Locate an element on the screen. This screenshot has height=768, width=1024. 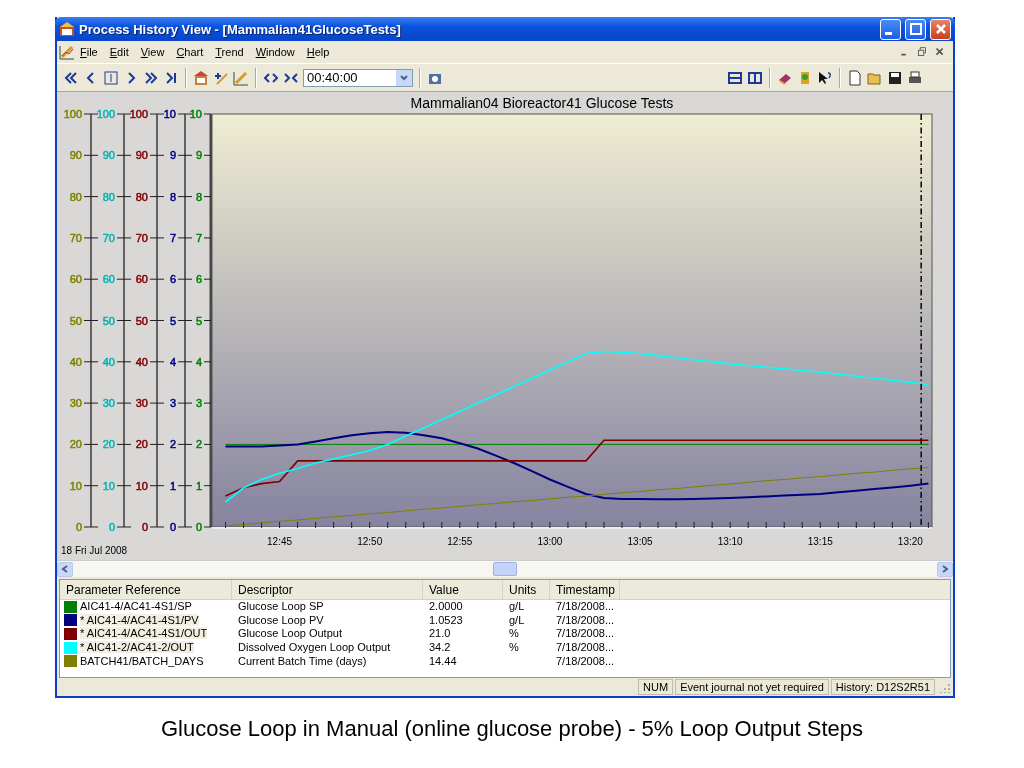
table-cell: * AIC41-2/AC41-2/OUT is located at coordinates (137, 647).